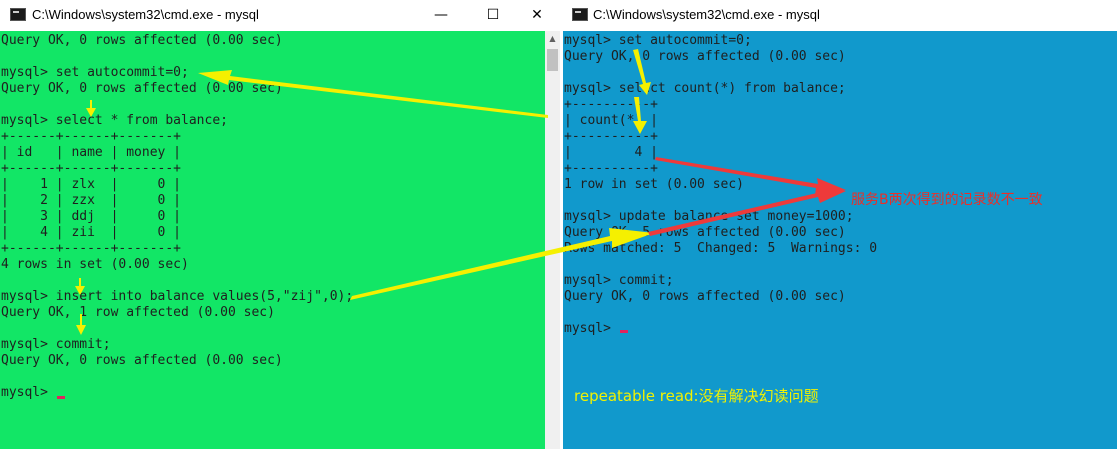 The width and height of the screenshot is (1117, 449). Describe the element at coordinates (552, 60) in the screenshot. I see `scroll-thumb` at that location.